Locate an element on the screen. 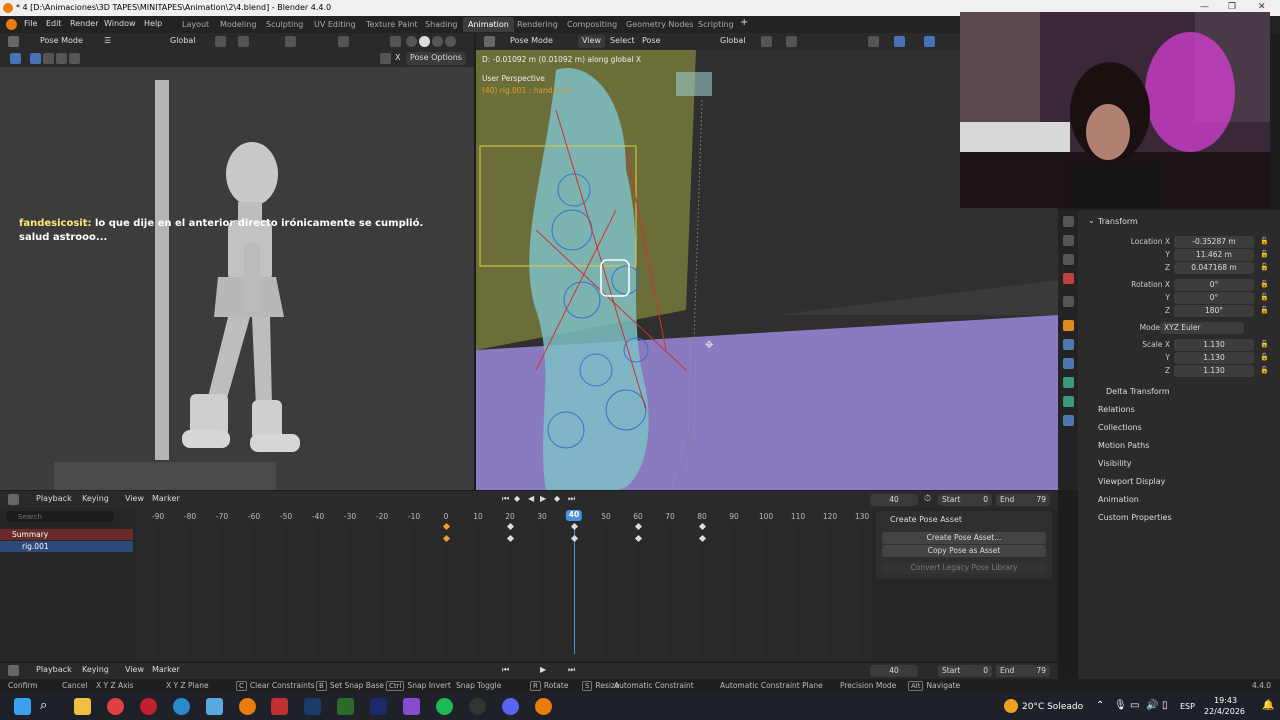 This screenshot has height=720, width=1280. end-frame-field: End 79 is located at coordinates (1023, 500).